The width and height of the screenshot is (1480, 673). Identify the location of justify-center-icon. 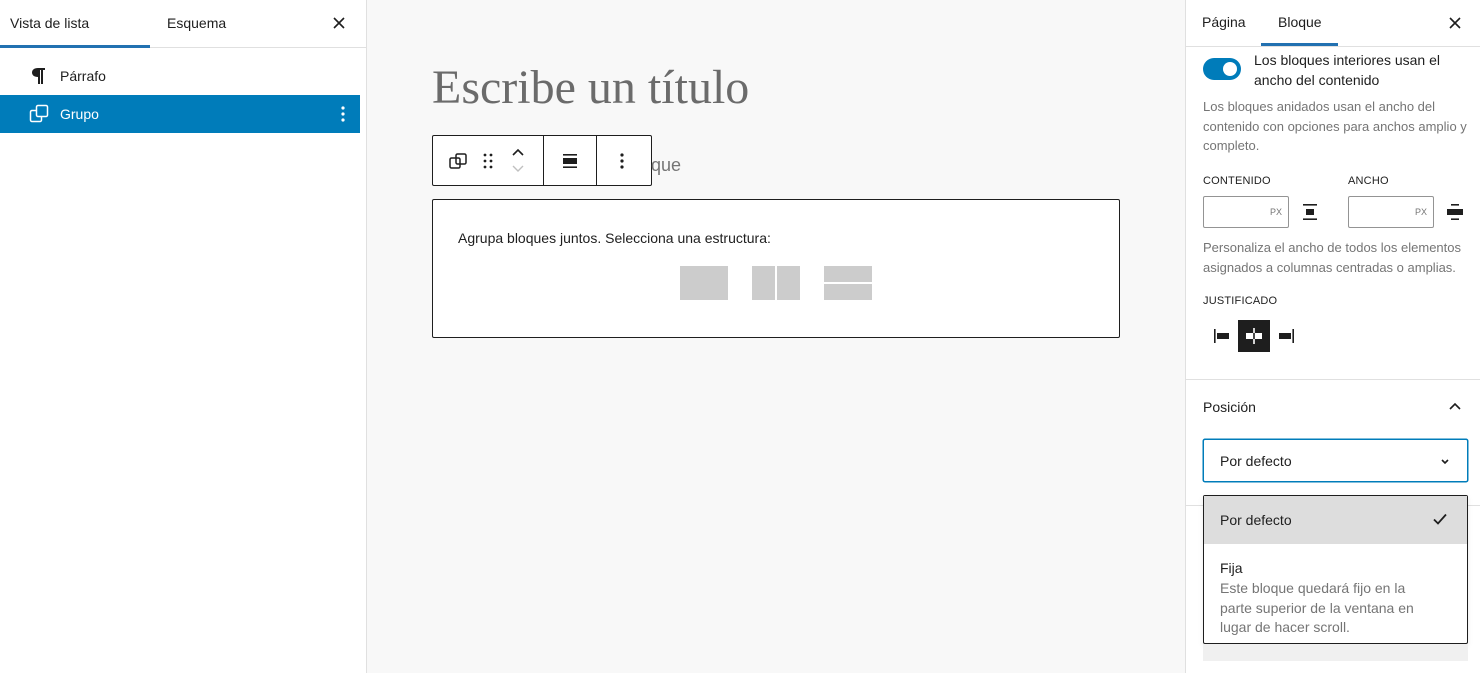
(1254, 336).